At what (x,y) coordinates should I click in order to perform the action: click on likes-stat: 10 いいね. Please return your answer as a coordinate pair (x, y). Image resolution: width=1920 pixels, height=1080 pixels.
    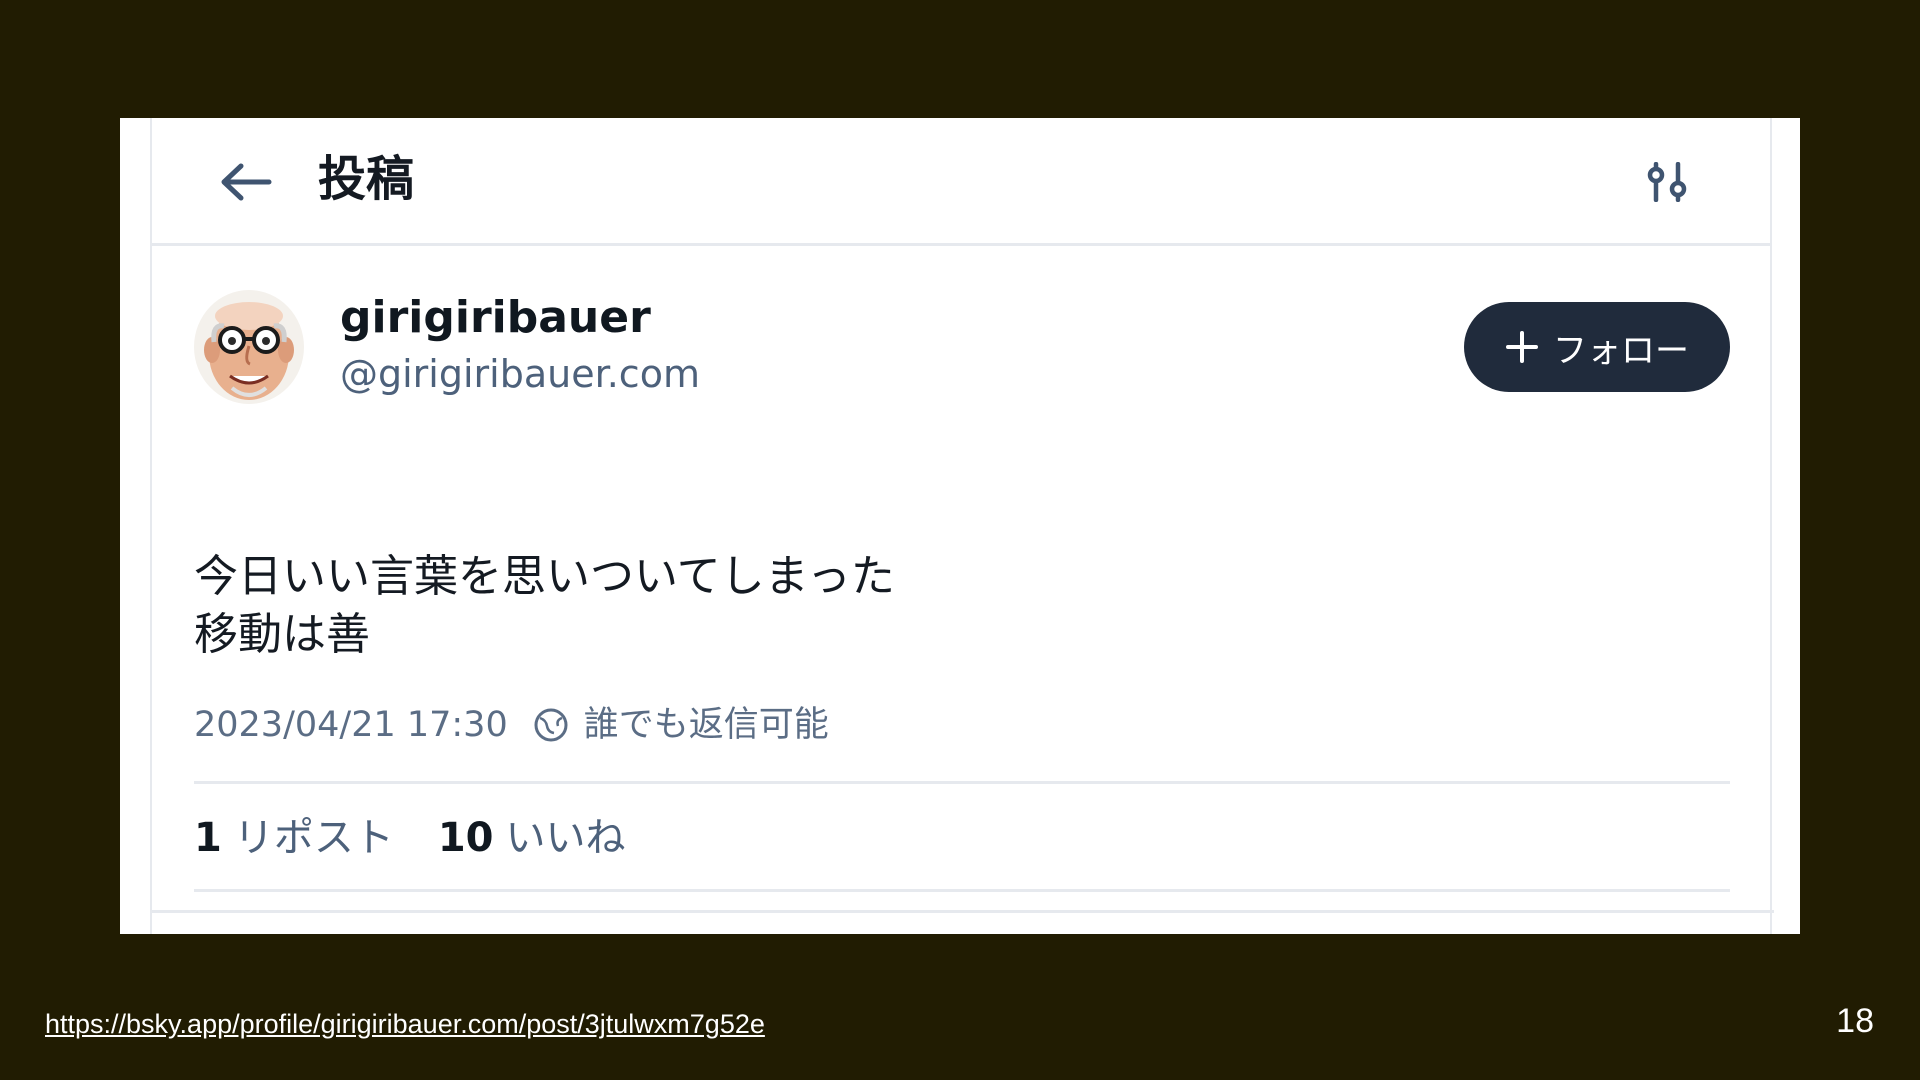
    Looking at the image, I should click on (532, 838).